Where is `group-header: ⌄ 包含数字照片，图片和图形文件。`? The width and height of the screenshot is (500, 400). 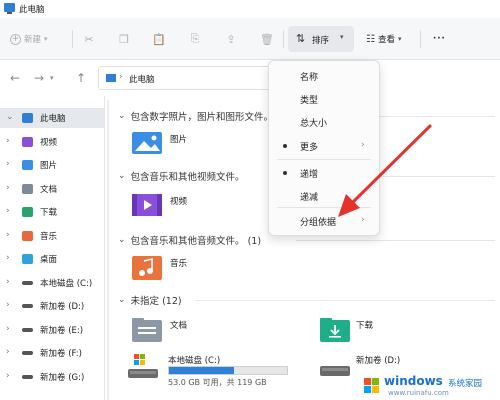
group-header: ⌄ 包含数字照片，图片和图形文件。 is located at coordinates (195, 116).